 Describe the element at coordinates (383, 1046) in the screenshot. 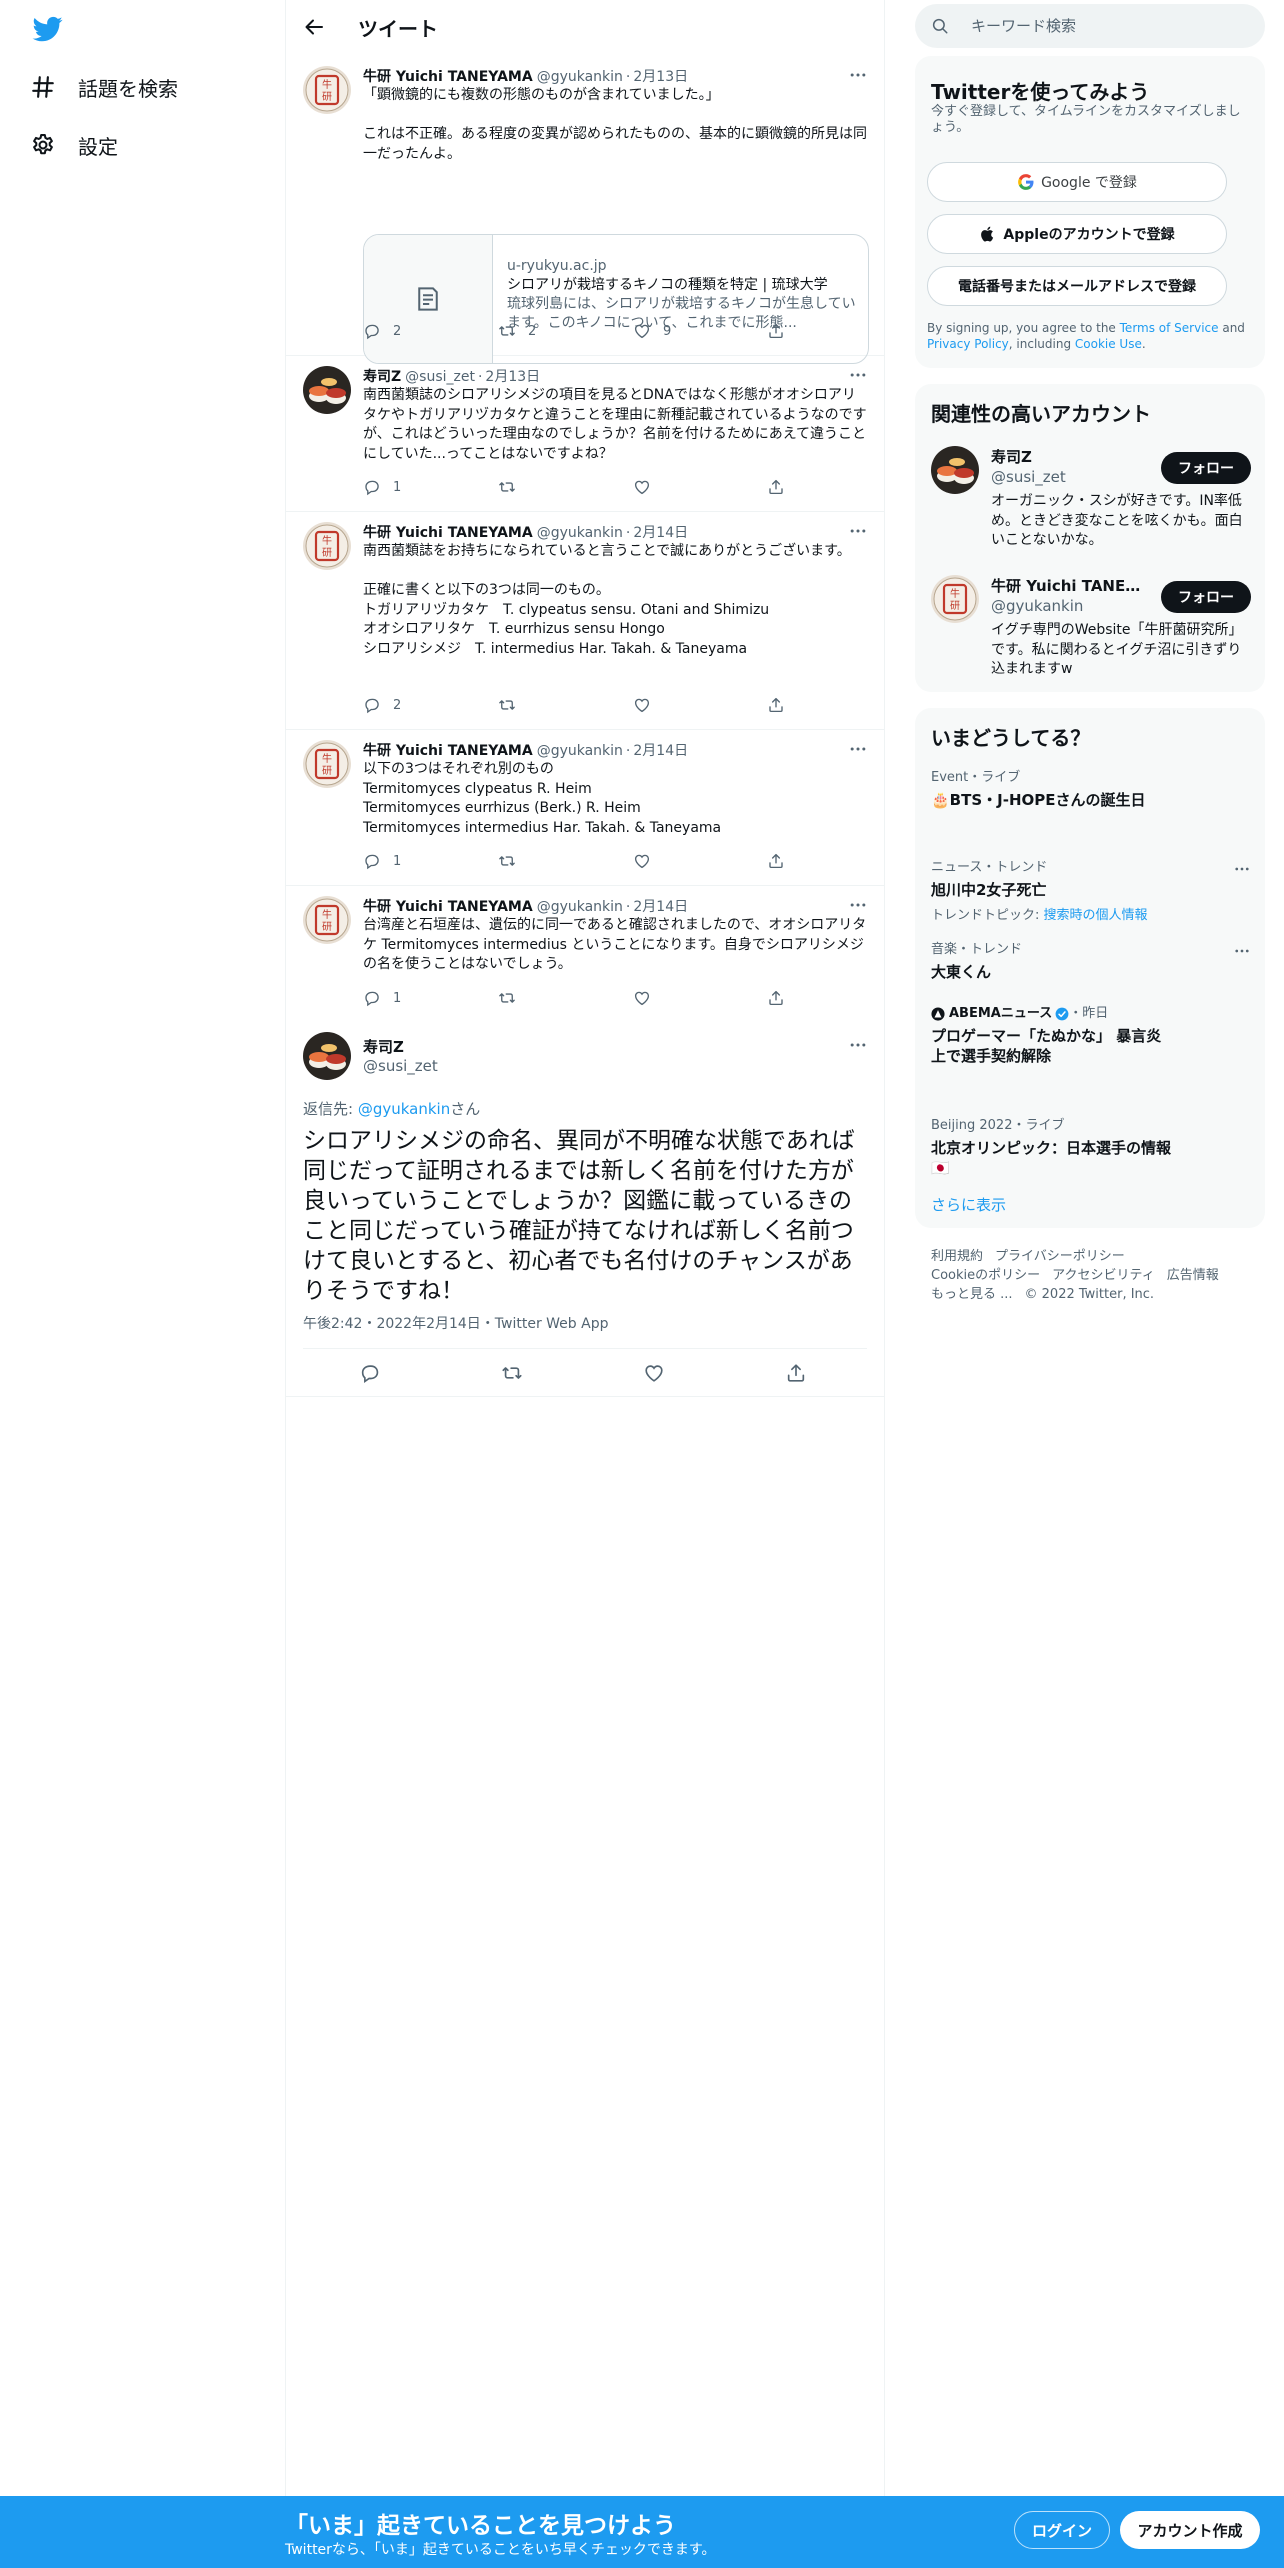

I see `focus-author-name: 寿司Z` at that location.